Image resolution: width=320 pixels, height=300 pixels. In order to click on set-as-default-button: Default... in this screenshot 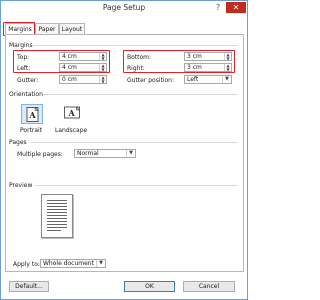, I will do `click(29, 286)`.